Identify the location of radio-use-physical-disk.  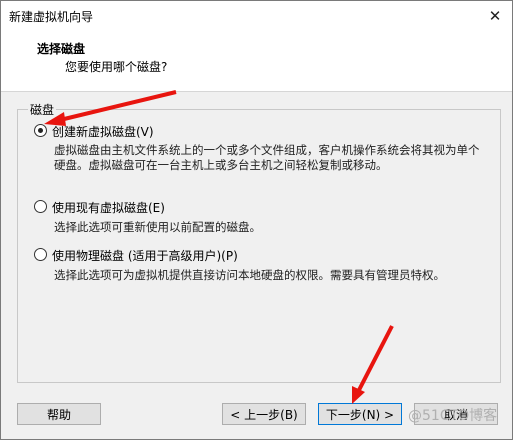
(40, 254).